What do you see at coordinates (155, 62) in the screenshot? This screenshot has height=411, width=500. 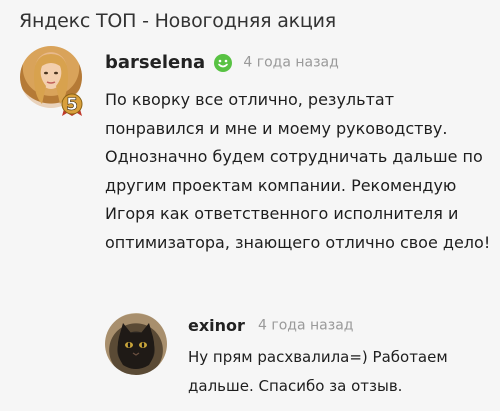 I see `reviewer-username: barselena` at bounding box center [155, 62].